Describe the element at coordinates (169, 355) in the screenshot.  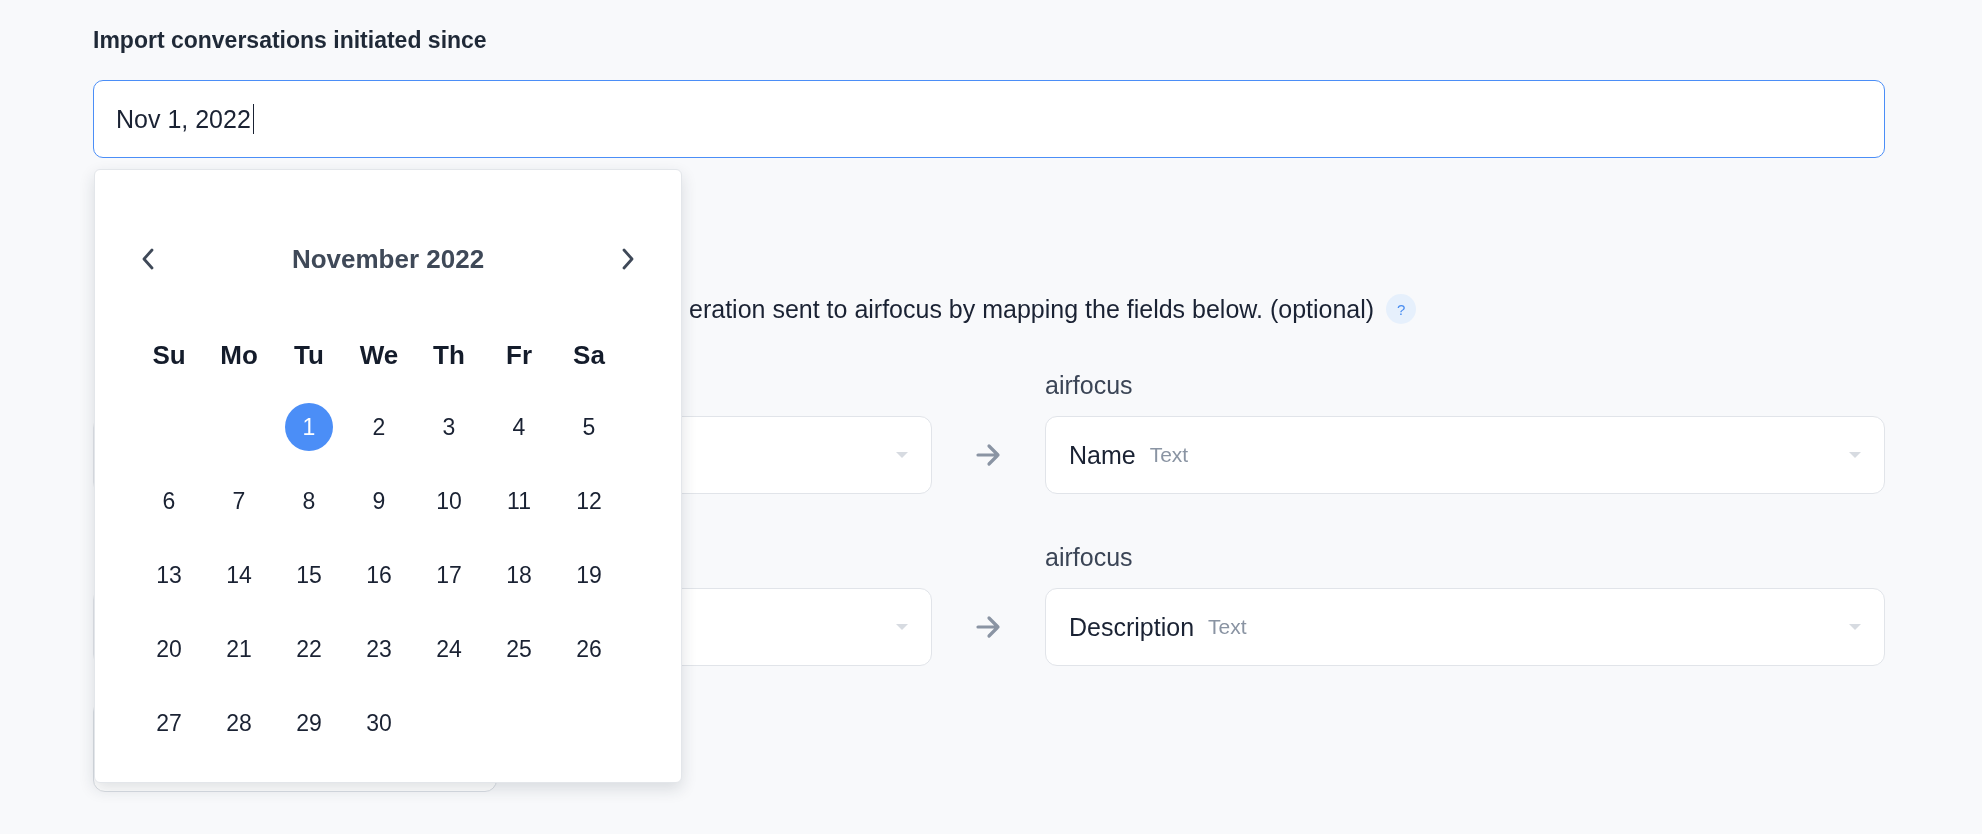
I see `weekday-label: Su` at that location.